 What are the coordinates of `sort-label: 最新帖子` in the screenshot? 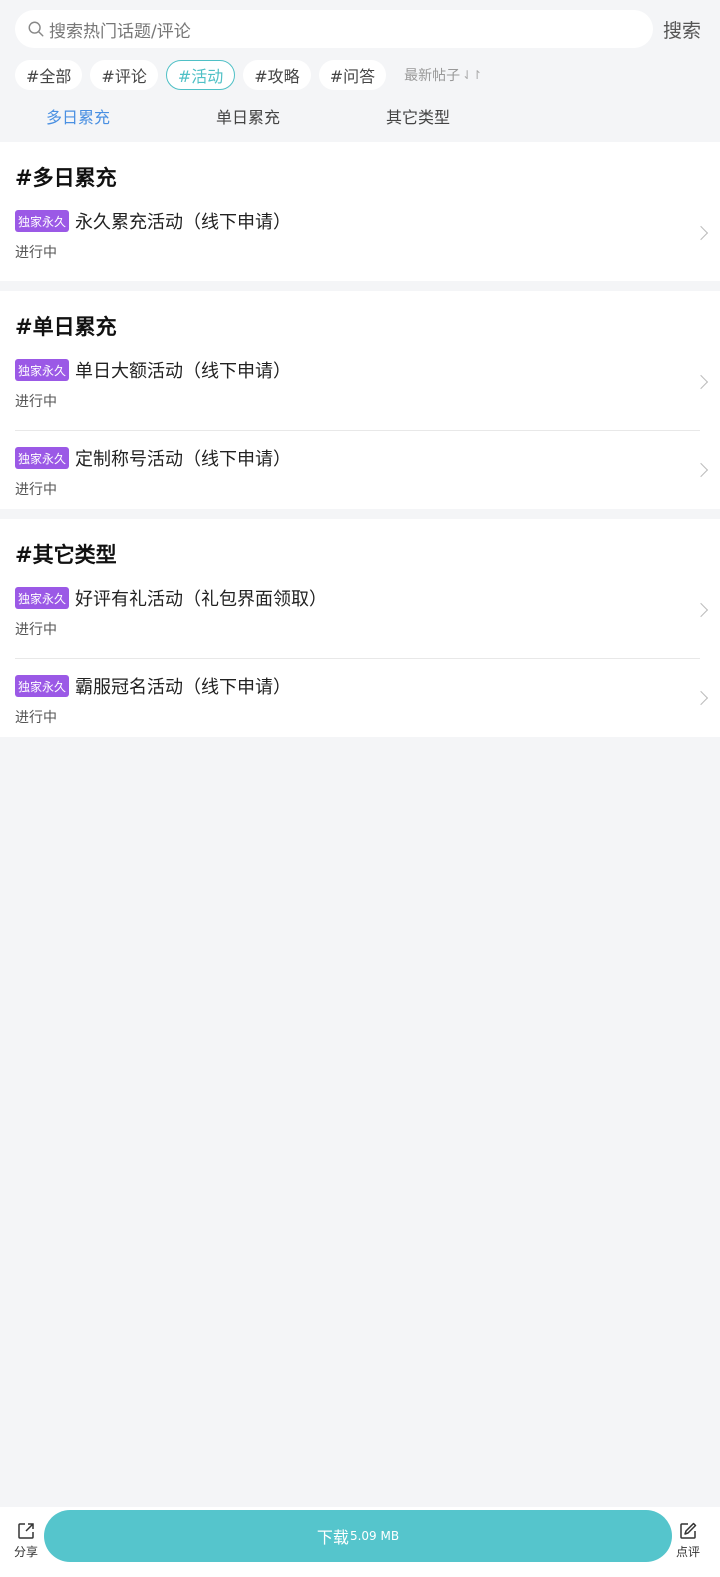 It's located at (432, 75).